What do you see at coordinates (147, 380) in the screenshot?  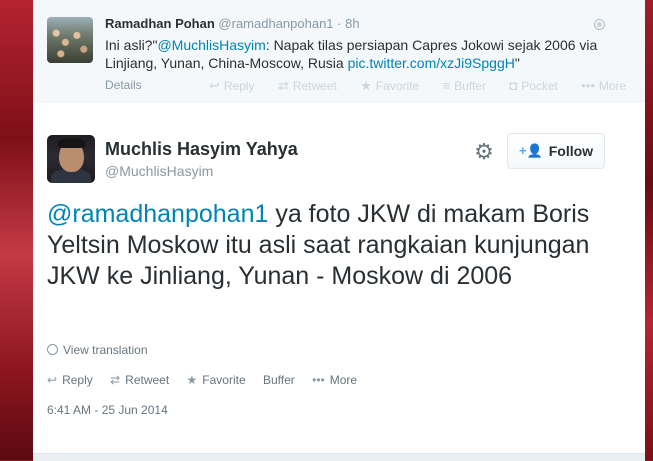 I see `retweet-label: Retweet` at bounding box center [147, 380].